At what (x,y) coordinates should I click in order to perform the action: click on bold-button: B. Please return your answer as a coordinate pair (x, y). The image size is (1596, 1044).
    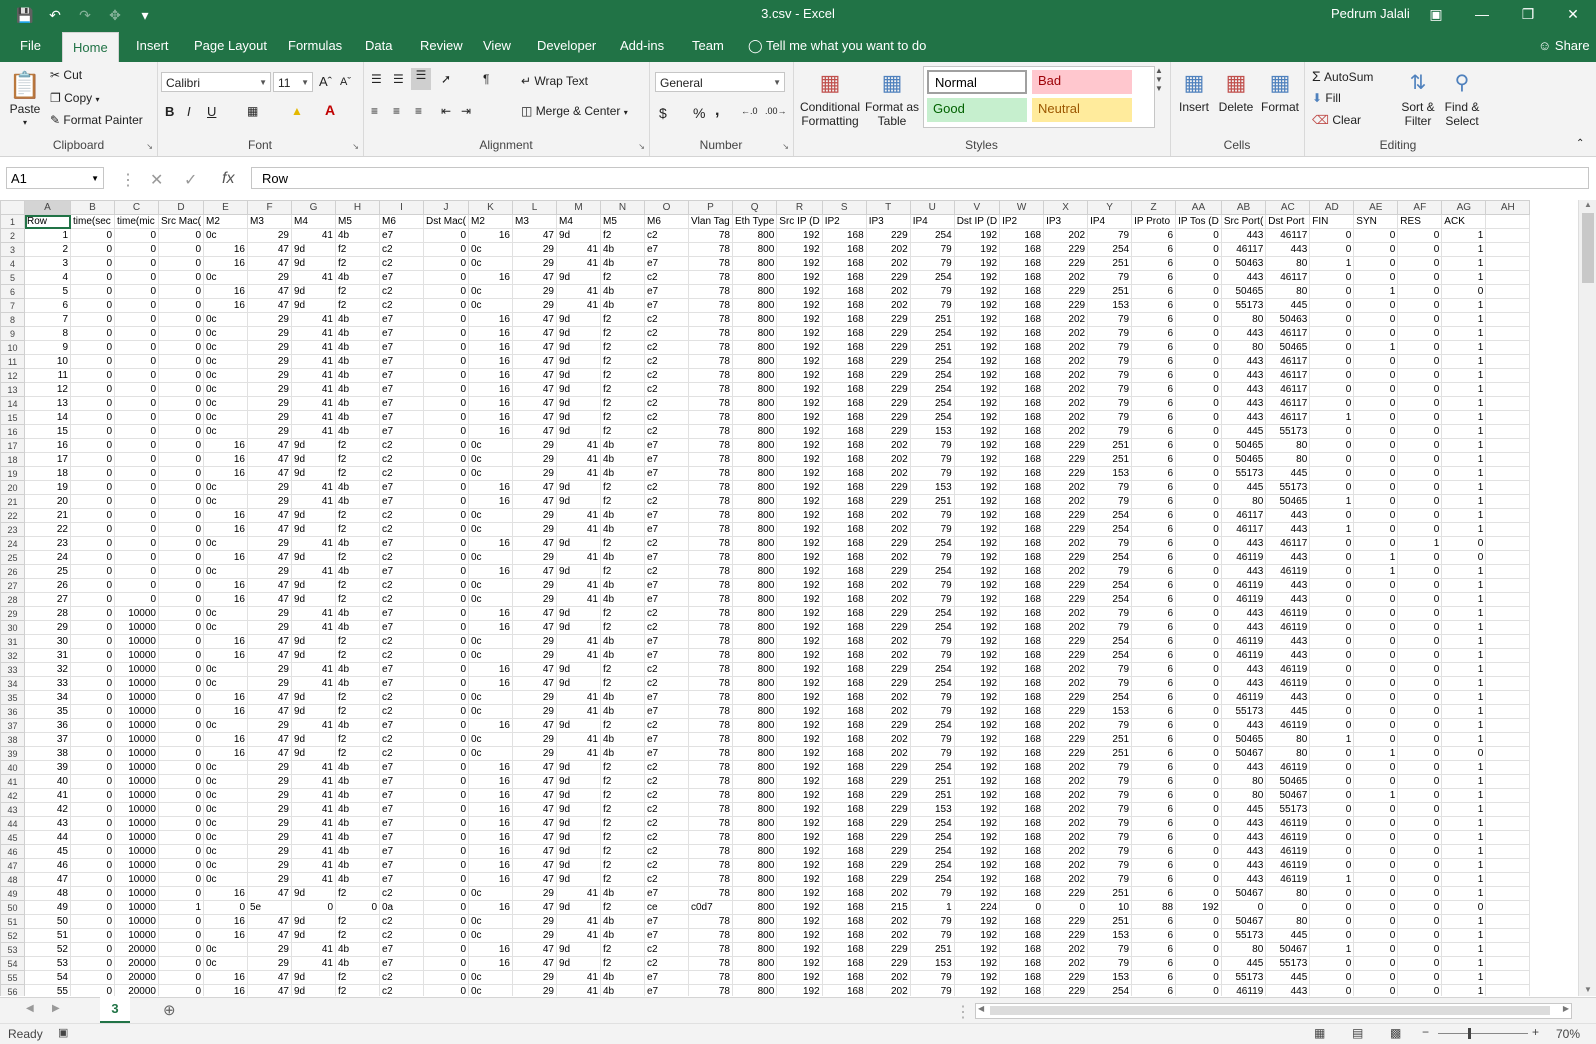
    Looking at the image, I should click on (169, 111).